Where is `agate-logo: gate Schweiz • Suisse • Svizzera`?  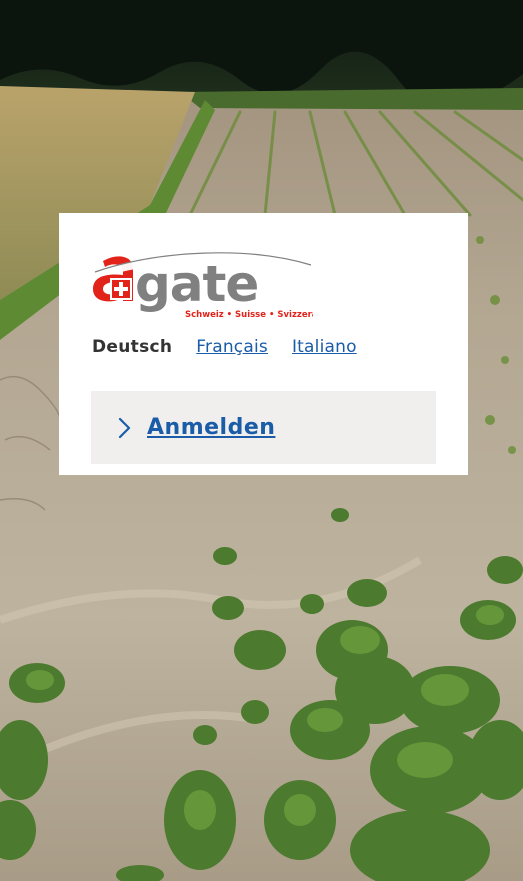 agate-logo: gate Schweiz • Suisse • Svizzera is located at coordinates (201, 283).